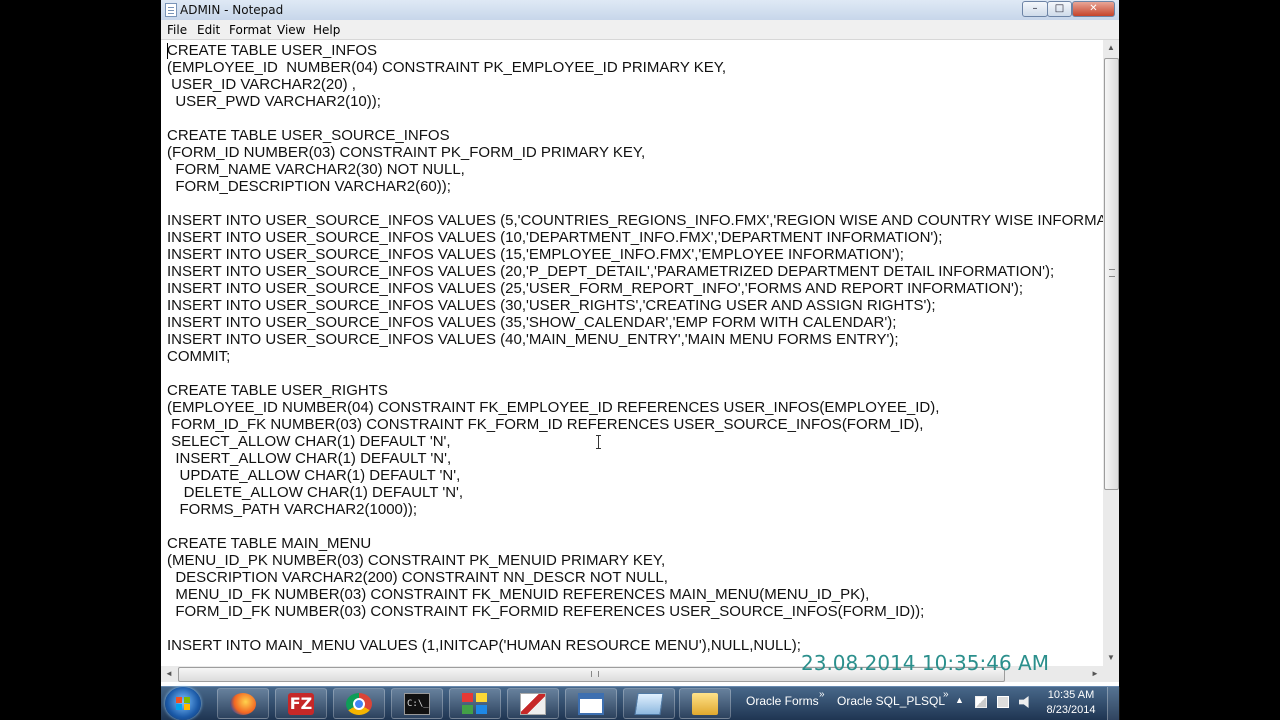 This screenshot has width=1280, height=720. I want to click on oracle-forms-icon, so click(533, 704).